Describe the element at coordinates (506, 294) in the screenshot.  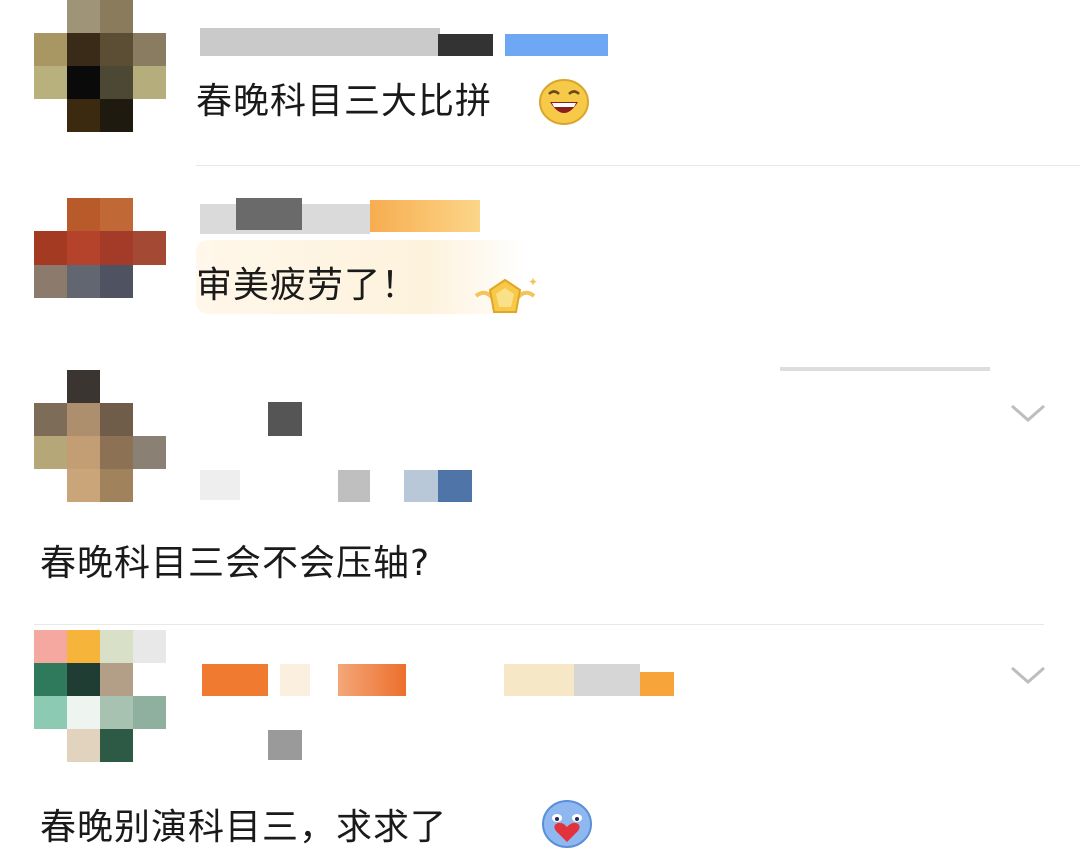
I see `gold-badge-icon: ✦` at that location.